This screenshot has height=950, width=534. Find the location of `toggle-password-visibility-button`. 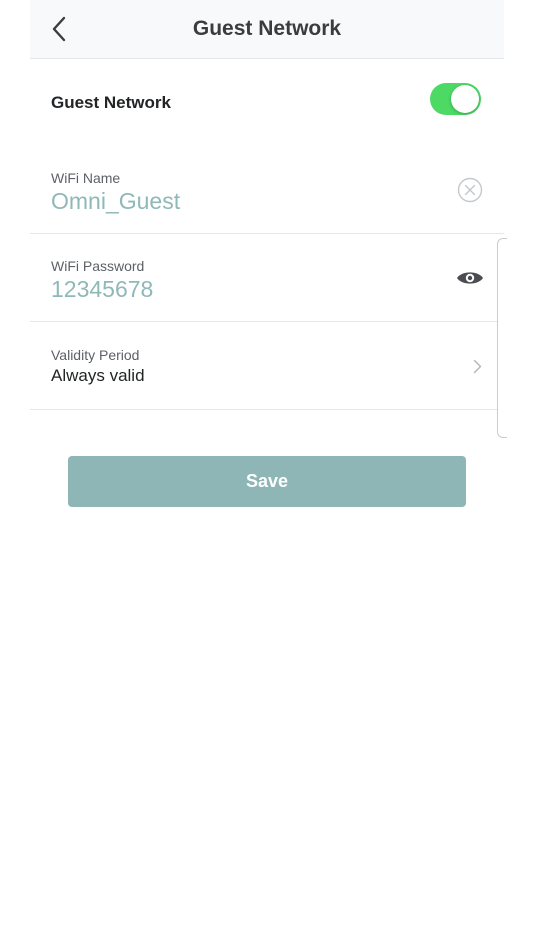

toggle-password-visibility-button is located at coordinates (470, 278).